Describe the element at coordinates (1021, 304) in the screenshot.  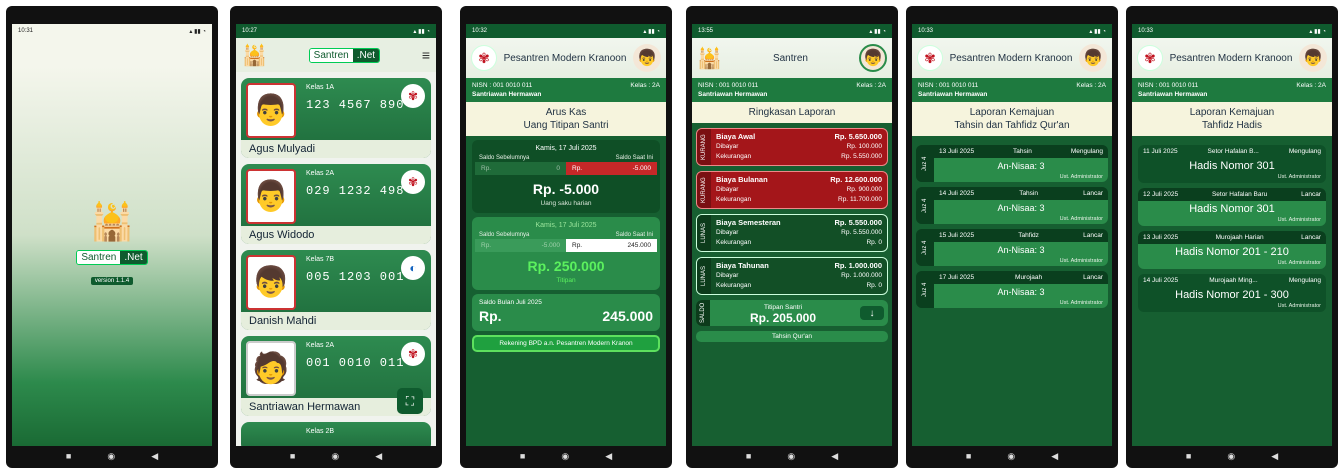
I see `progress-teacher: Ust. Administrator` at that location.